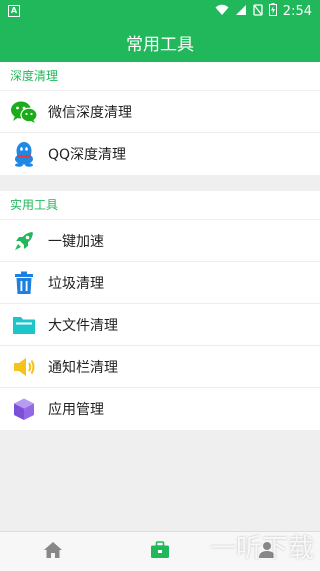 The image size is (320, 571). What do you see at coordinates (222, 11) in the screenshot?
I see `wifi-icon` at bounding box center [222, 11].